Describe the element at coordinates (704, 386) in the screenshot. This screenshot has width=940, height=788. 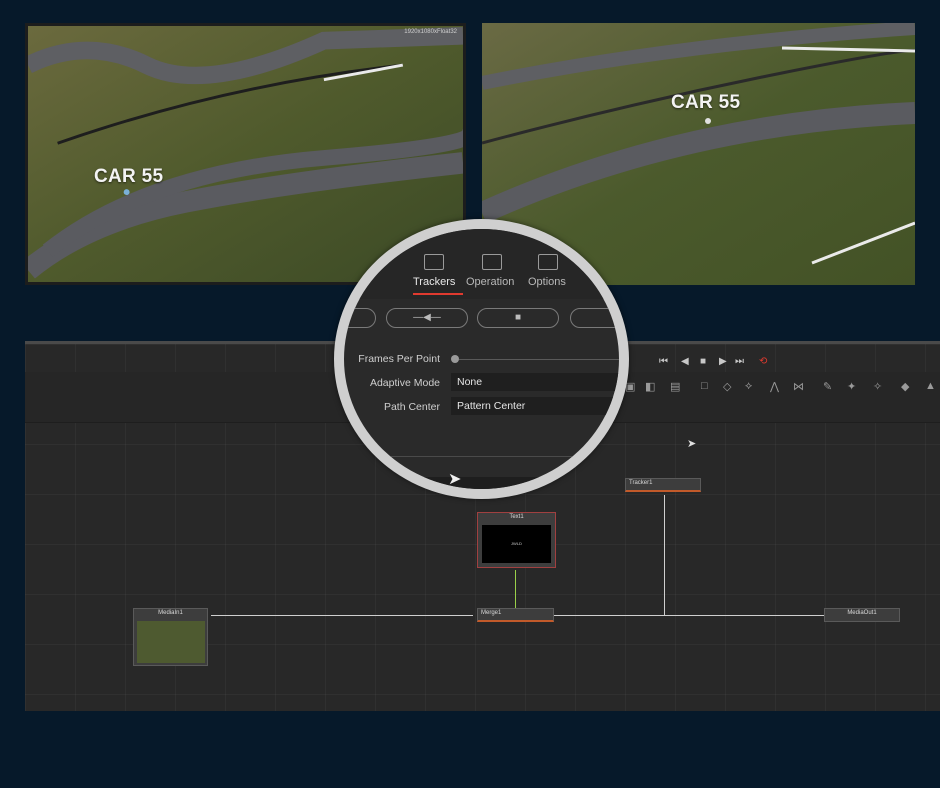
I see `rectangle-icon: □` at that location.